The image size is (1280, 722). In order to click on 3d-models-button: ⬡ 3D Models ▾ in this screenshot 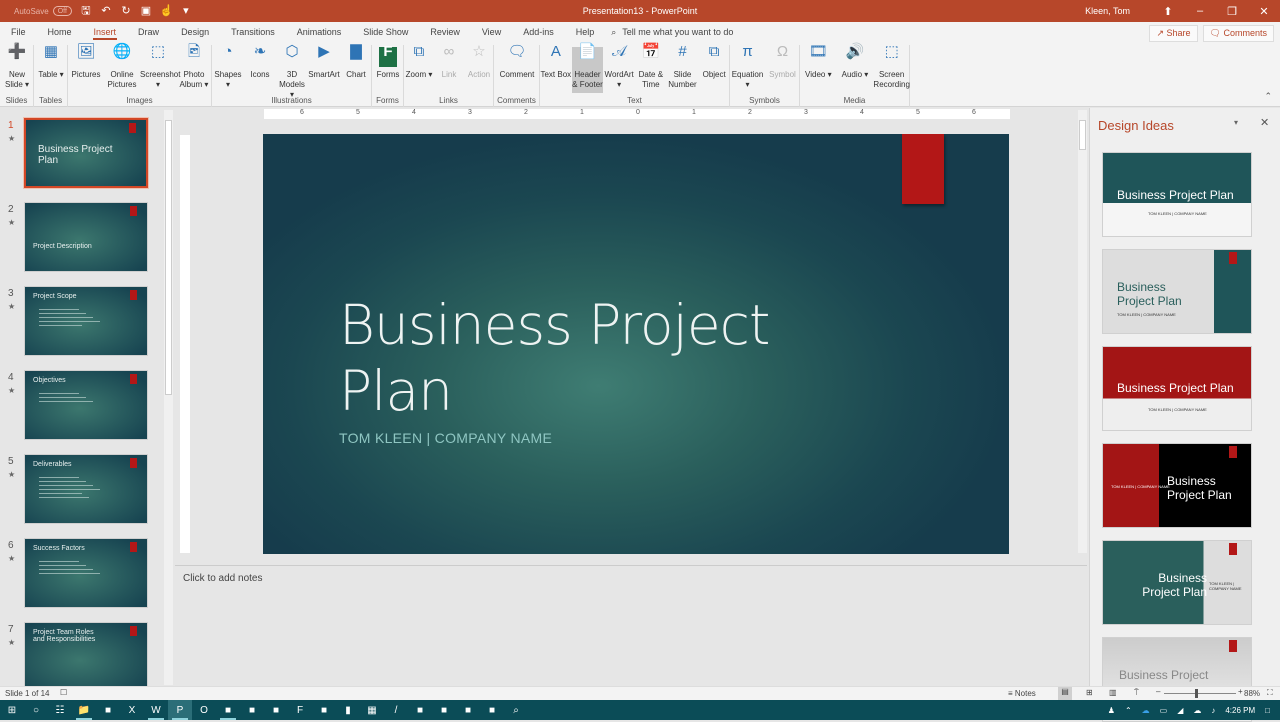, I will do `click(292, 71)`.